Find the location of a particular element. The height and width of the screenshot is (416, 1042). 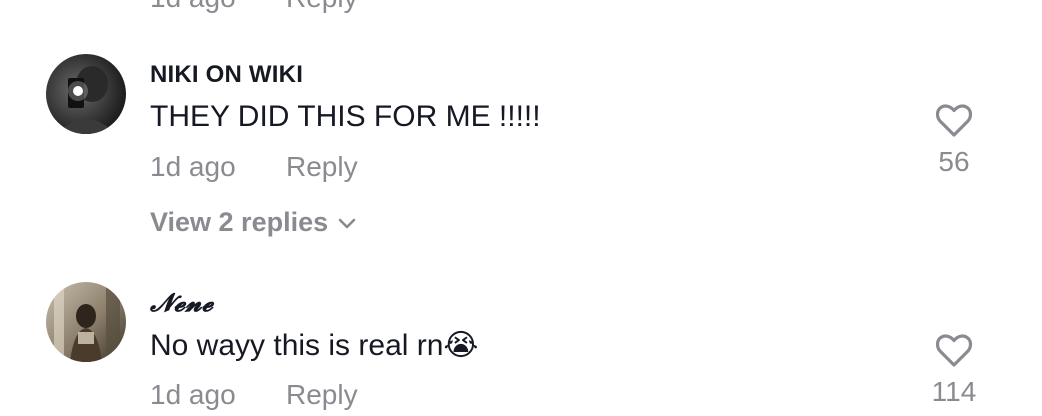

comment-username: NIKI ON WIKI is located at coordinates (226, 75).